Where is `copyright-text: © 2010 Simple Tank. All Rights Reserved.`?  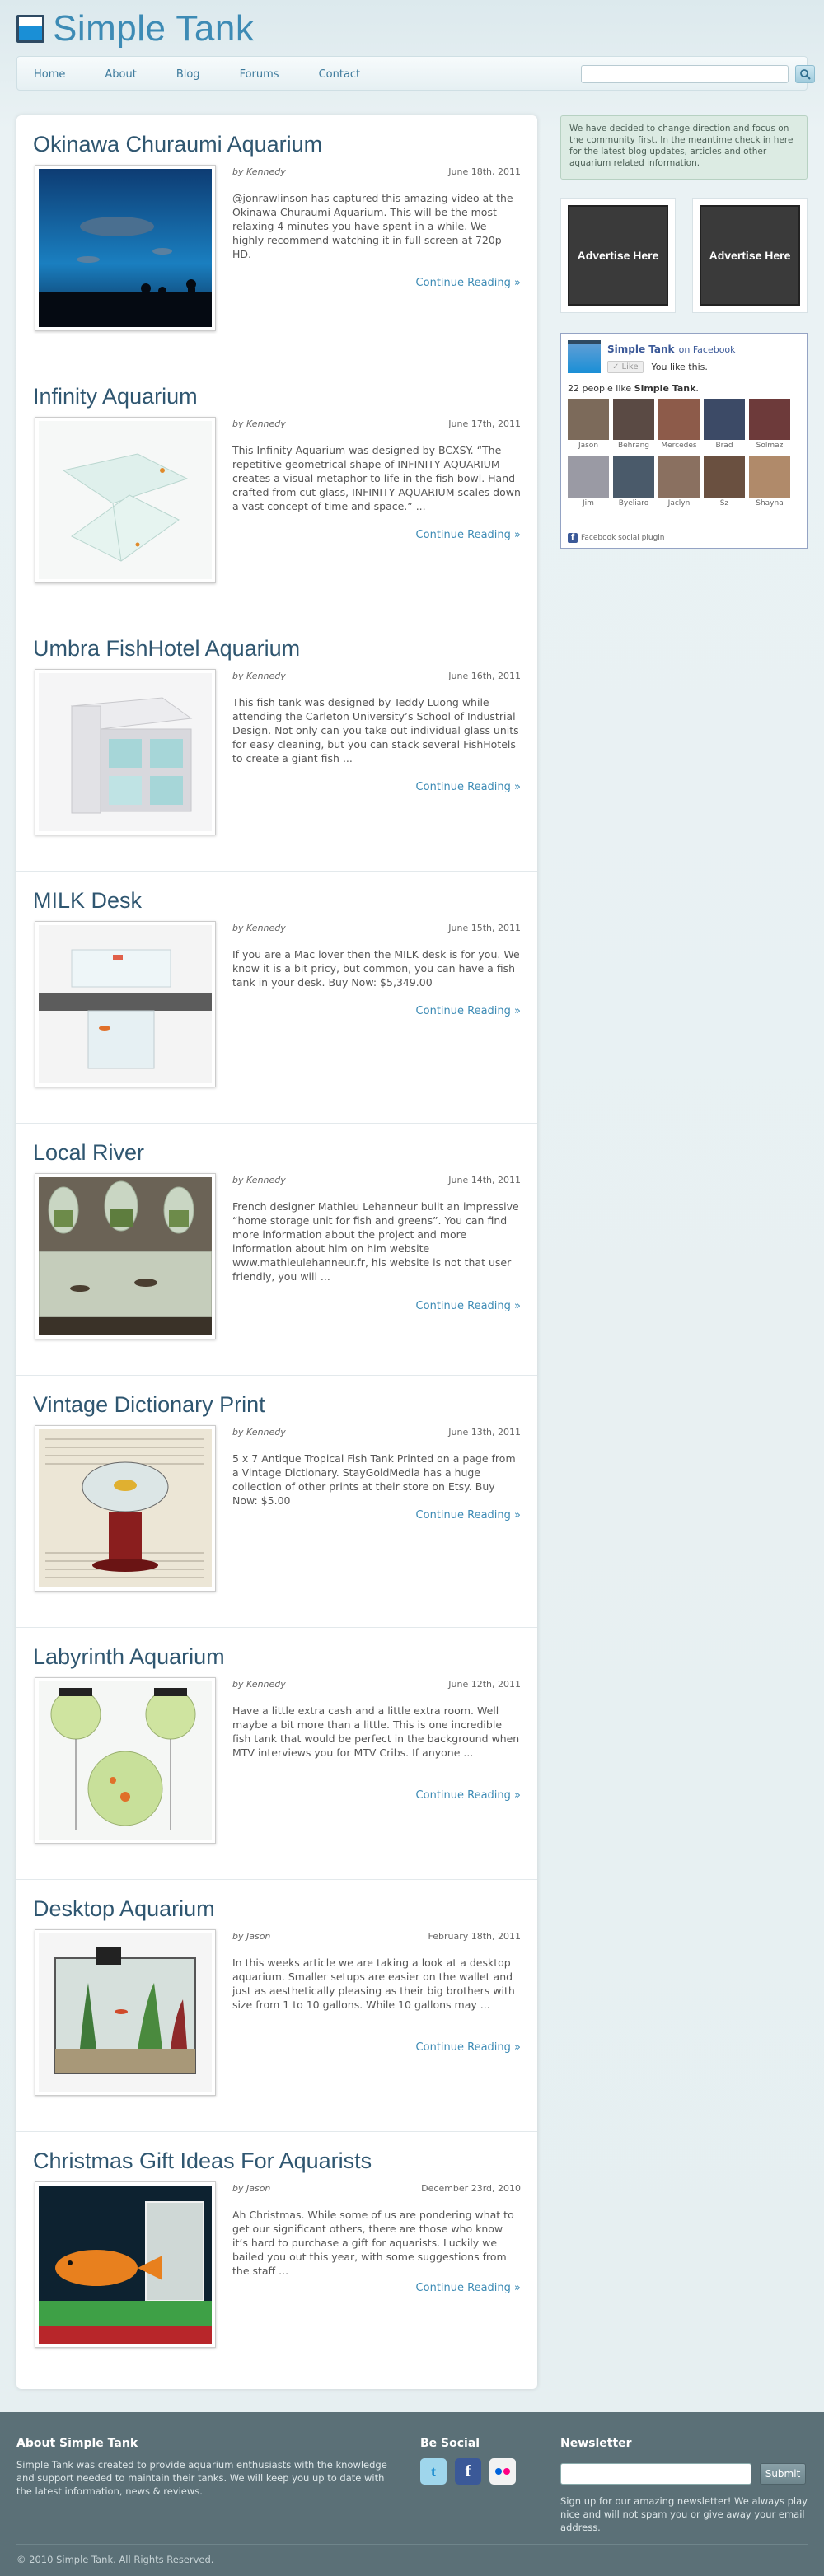 copyright-text: © 2010 Simple Tank. All Rights Reserved. is located at coordinates (115, 2559).